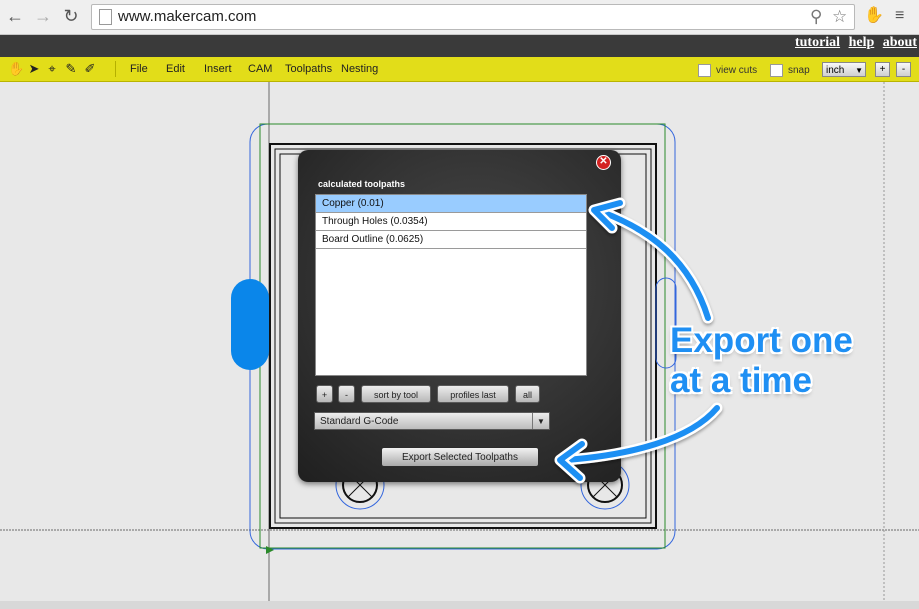  I want to click on forward-arrow-icon: →, so click(43, 16).